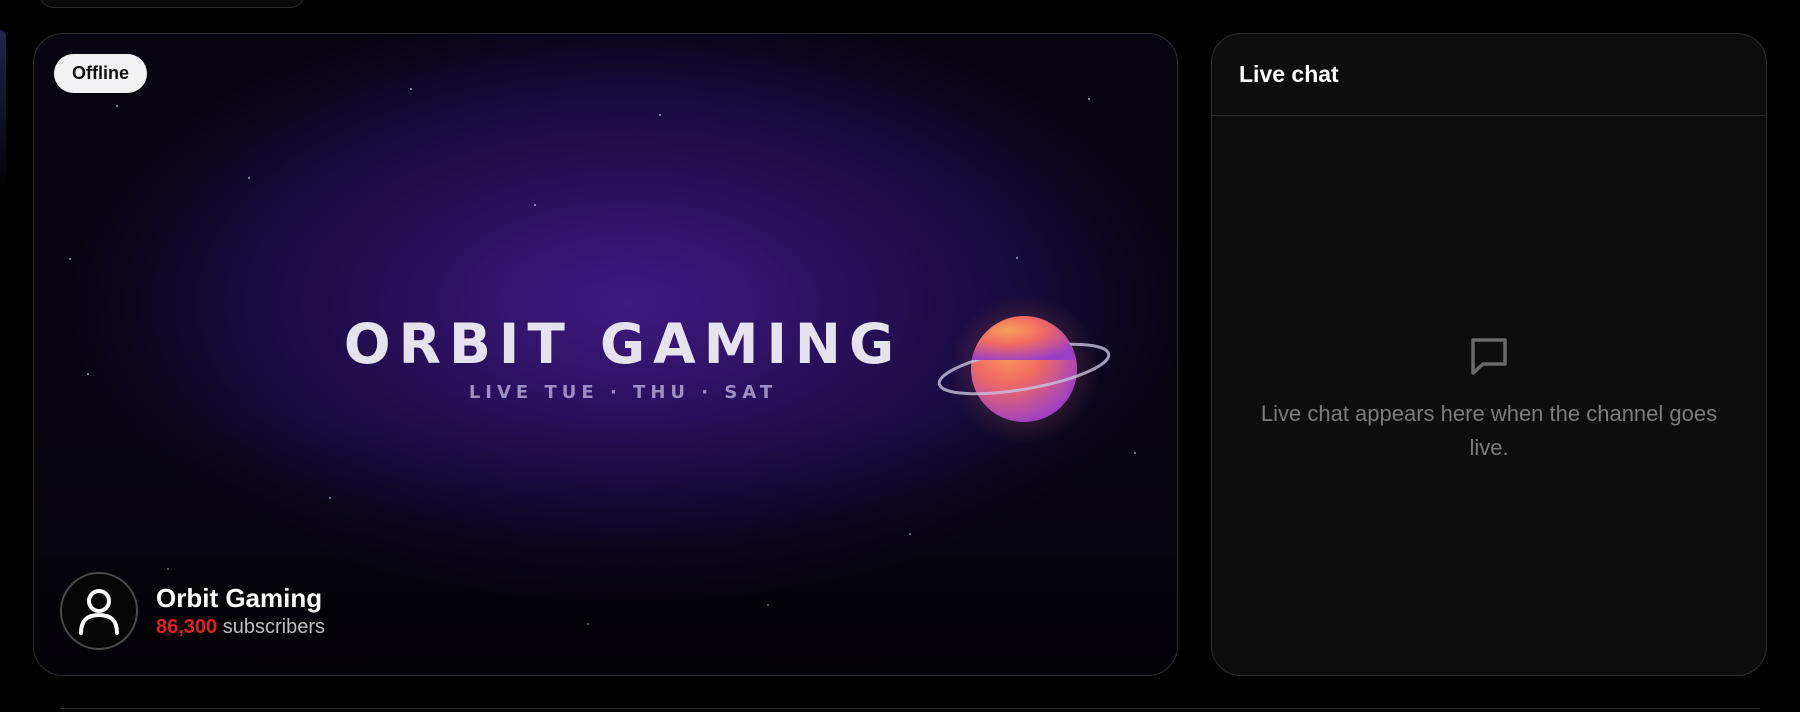  I want to click on banner-schedule: LIVE TUE · THU · SAT, so click(623, 392).